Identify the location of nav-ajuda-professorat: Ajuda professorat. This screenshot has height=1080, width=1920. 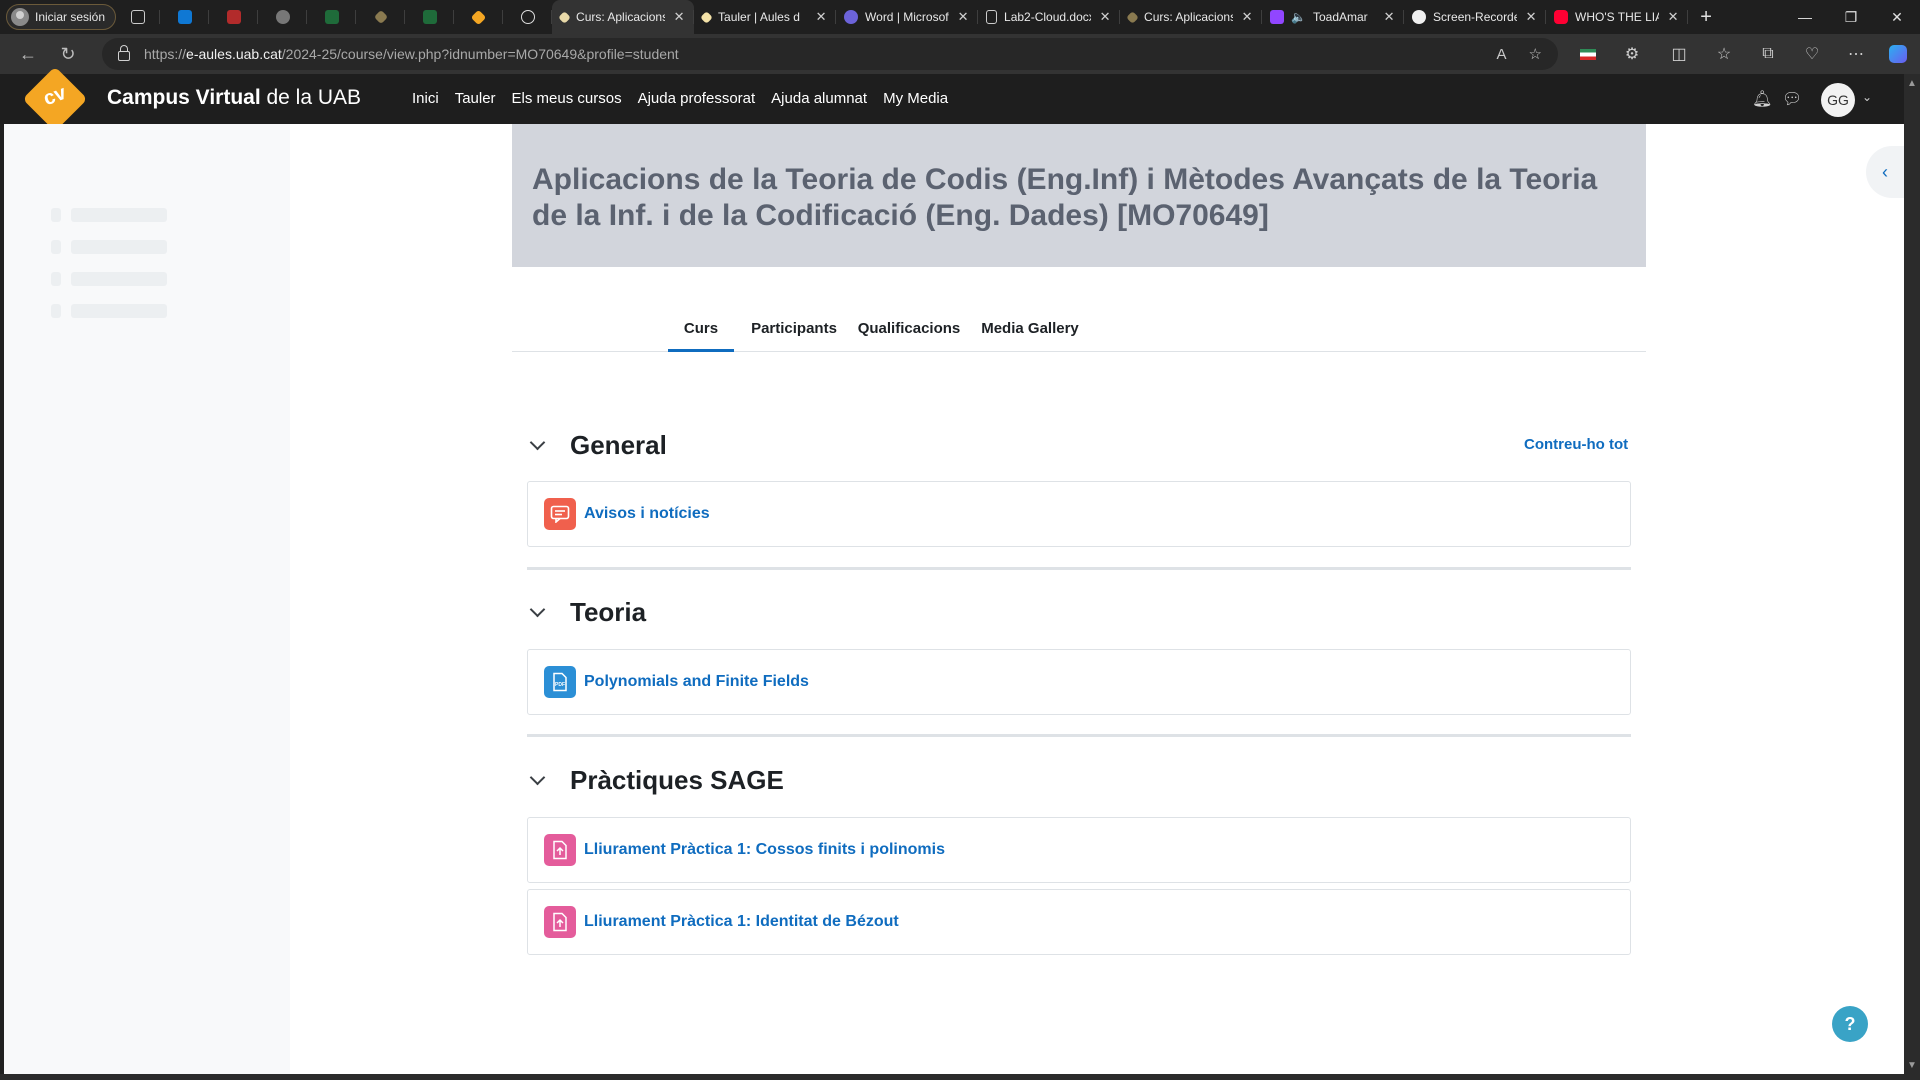
(697, 98).